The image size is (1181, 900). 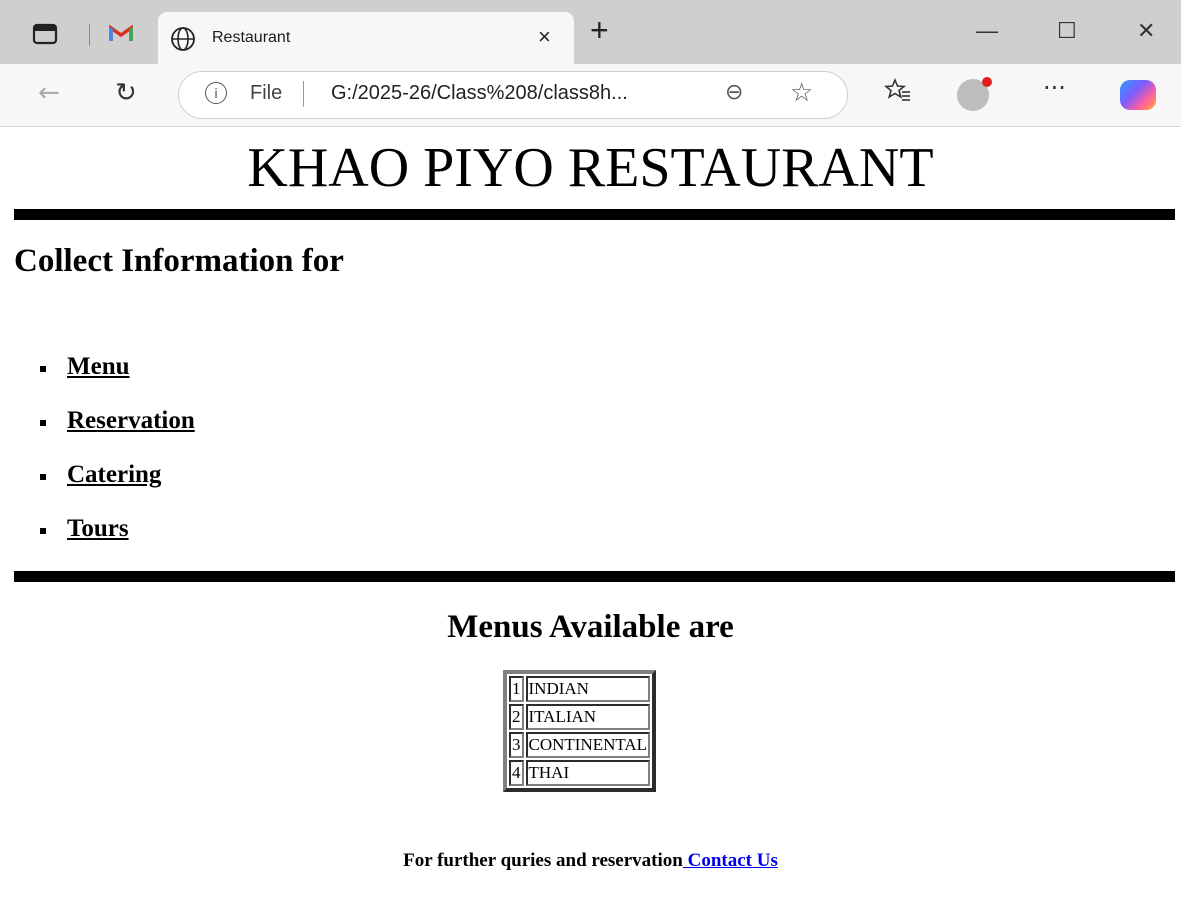 What do you see at coordinates (974, 94) in the screenshot?
I see `profile-avatar-icon` at bounding box center [974, 94].